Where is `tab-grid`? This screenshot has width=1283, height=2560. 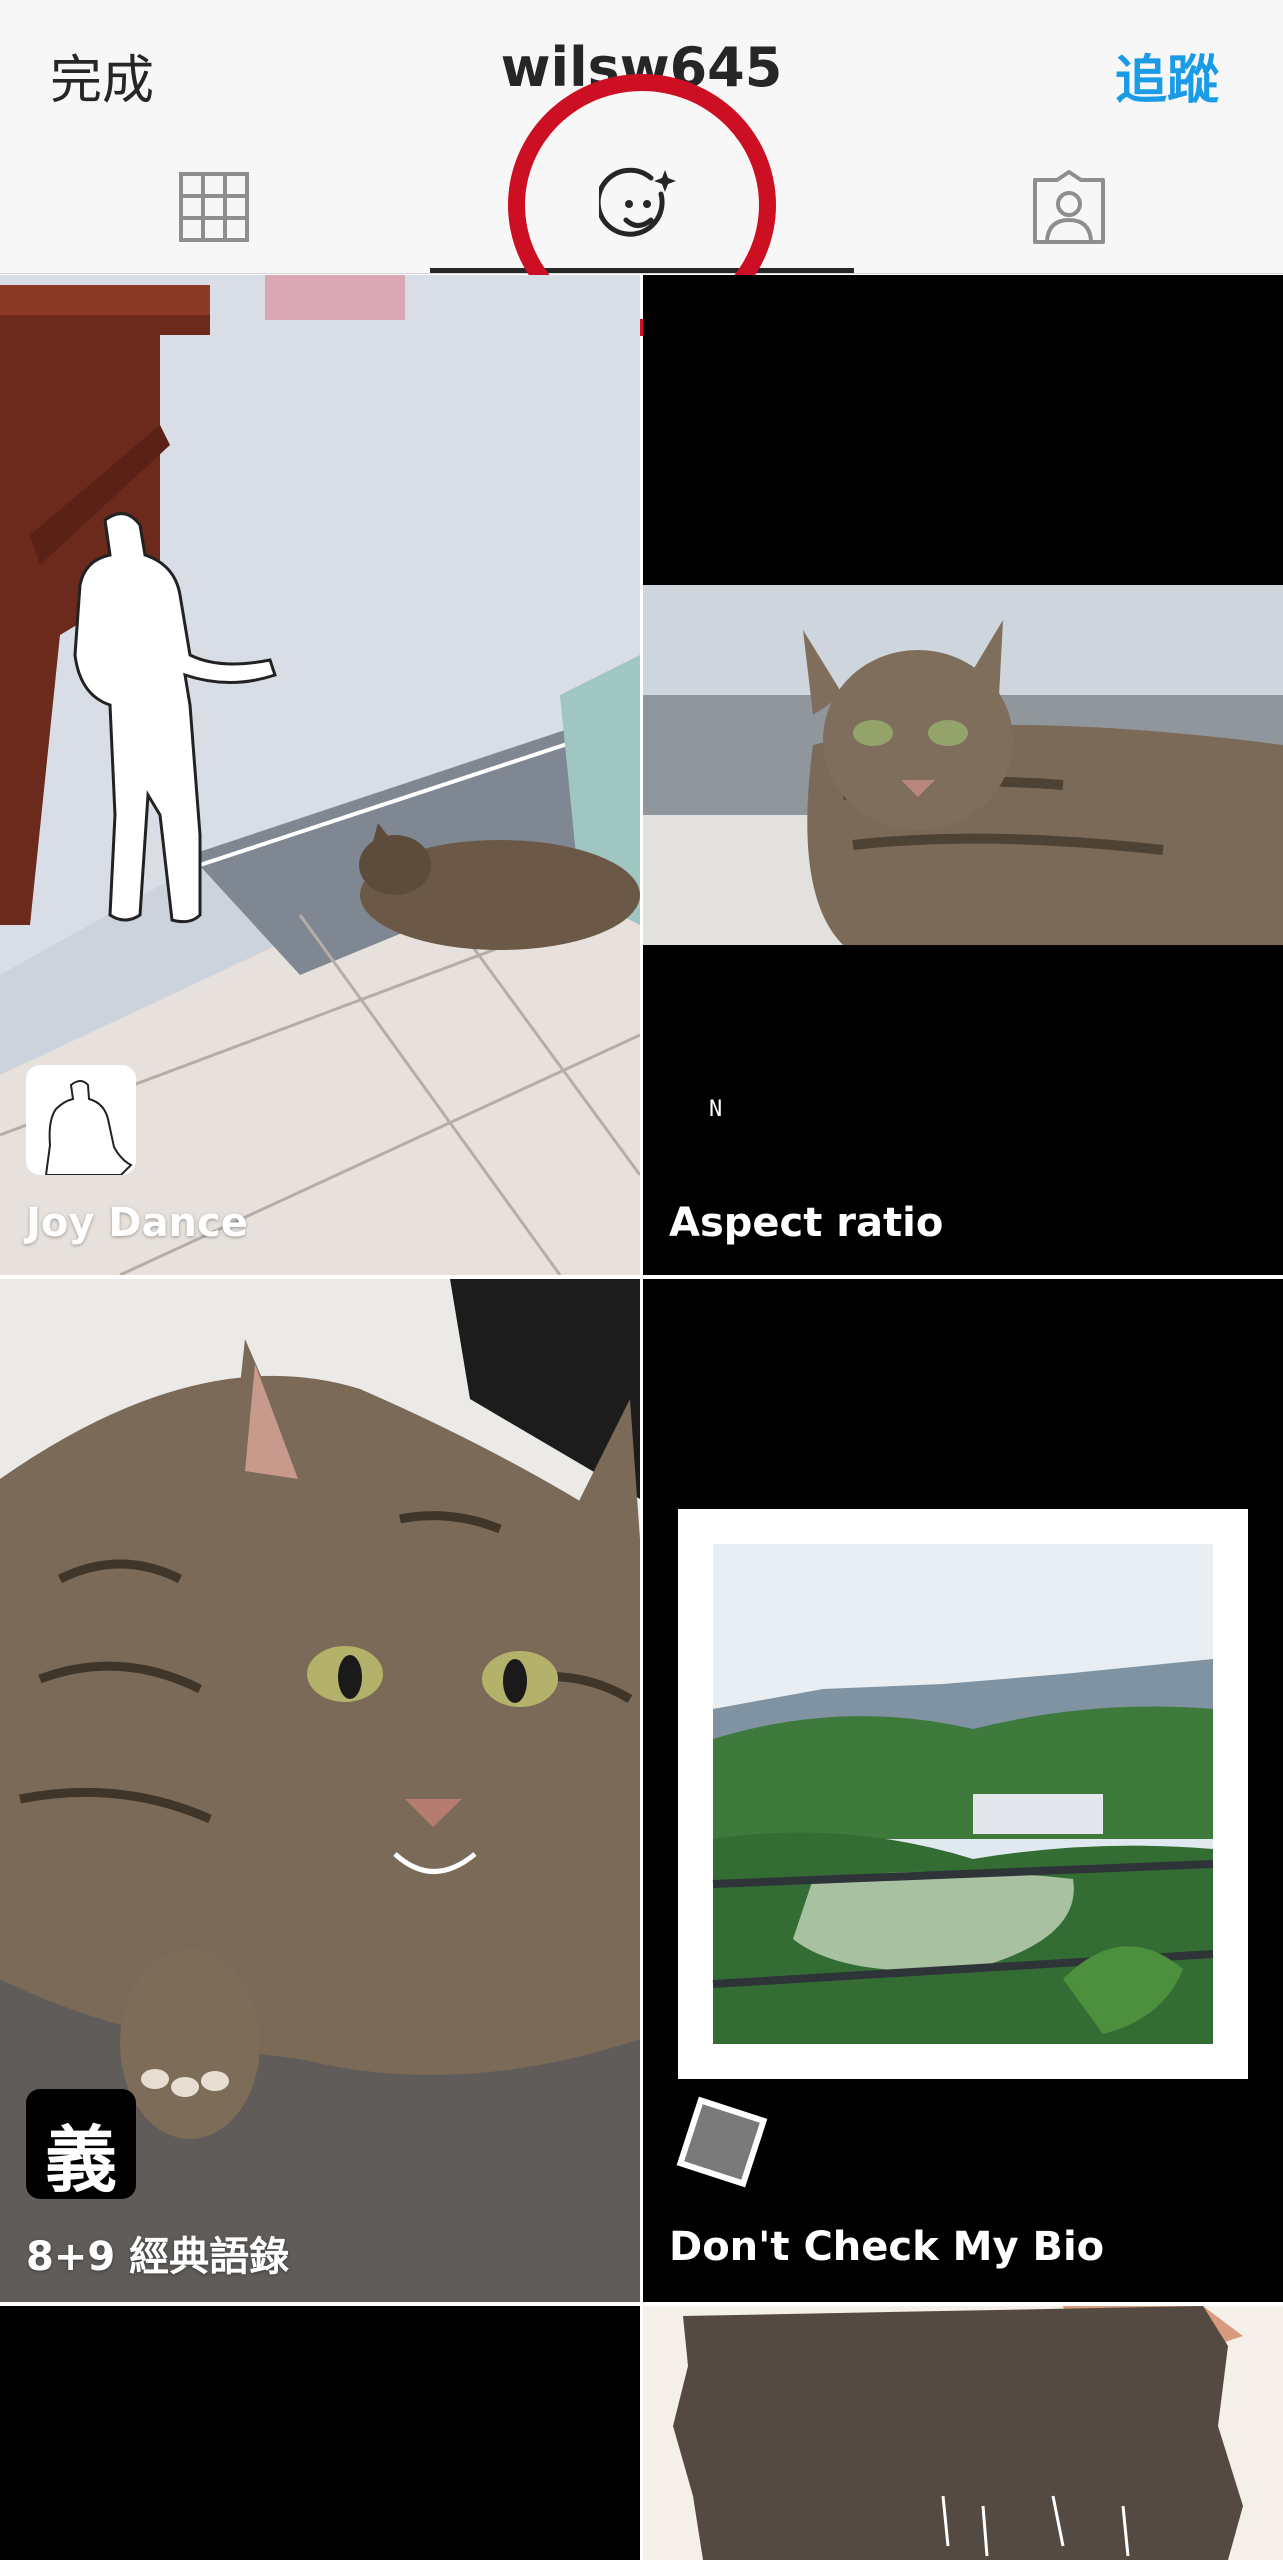 tab-grid is located at coordinates (213, 207).